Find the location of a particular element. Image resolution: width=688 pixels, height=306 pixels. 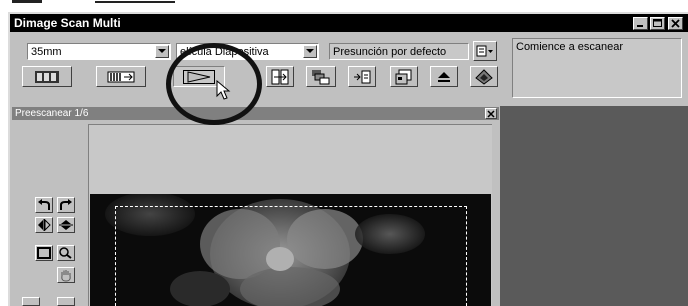

help-icon is located at coordinates (484, 76).